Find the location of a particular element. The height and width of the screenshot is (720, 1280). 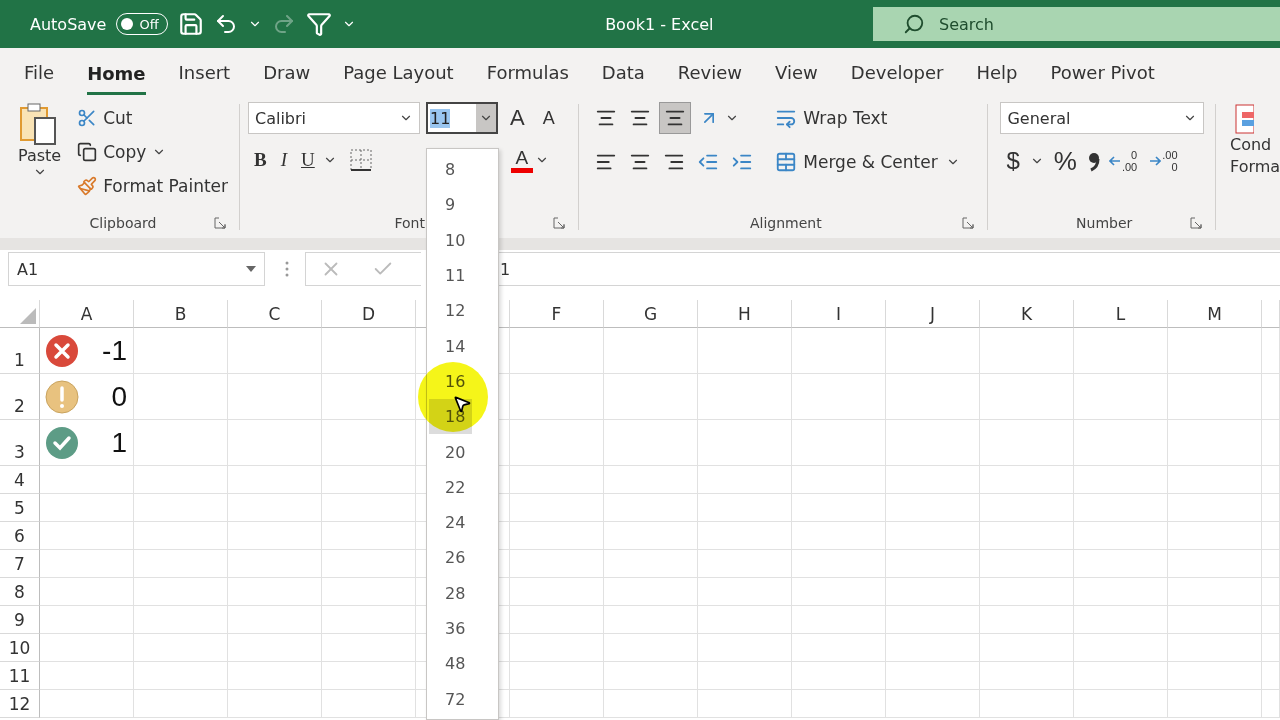

row-header: 8 is located at coordinates (20, 592).